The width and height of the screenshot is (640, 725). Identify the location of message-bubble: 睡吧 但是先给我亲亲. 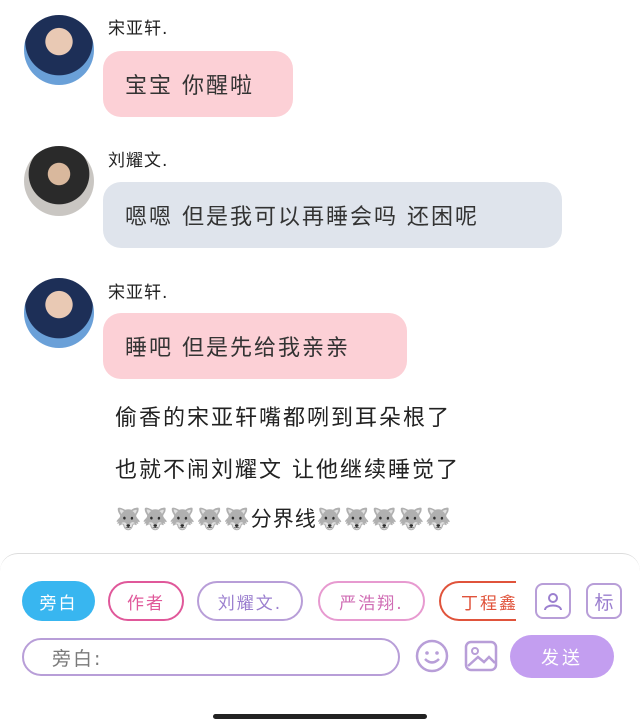
(255, 346).